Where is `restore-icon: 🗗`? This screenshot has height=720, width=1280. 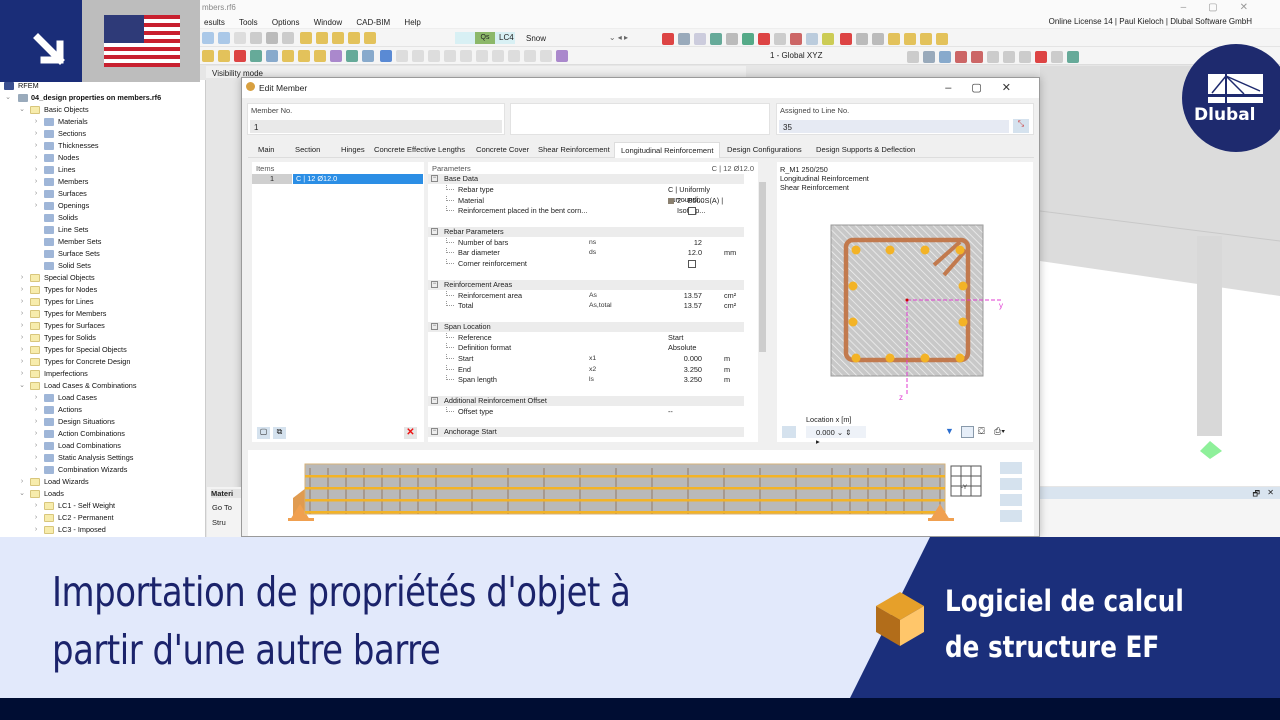
restore-icon: 🗗 is located at coordinates (1256, 495).